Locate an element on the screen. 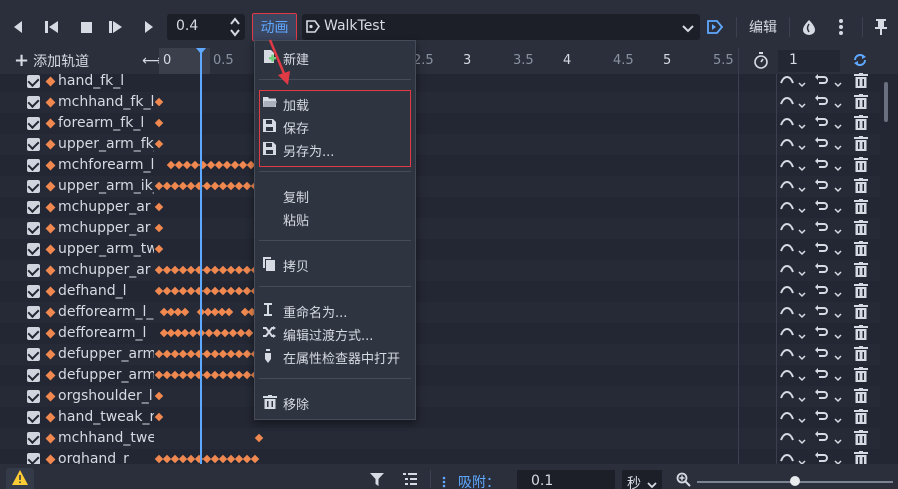 The width and height of the screenshot is (898, 489). filter-icon is located at coordinates (377, 481).